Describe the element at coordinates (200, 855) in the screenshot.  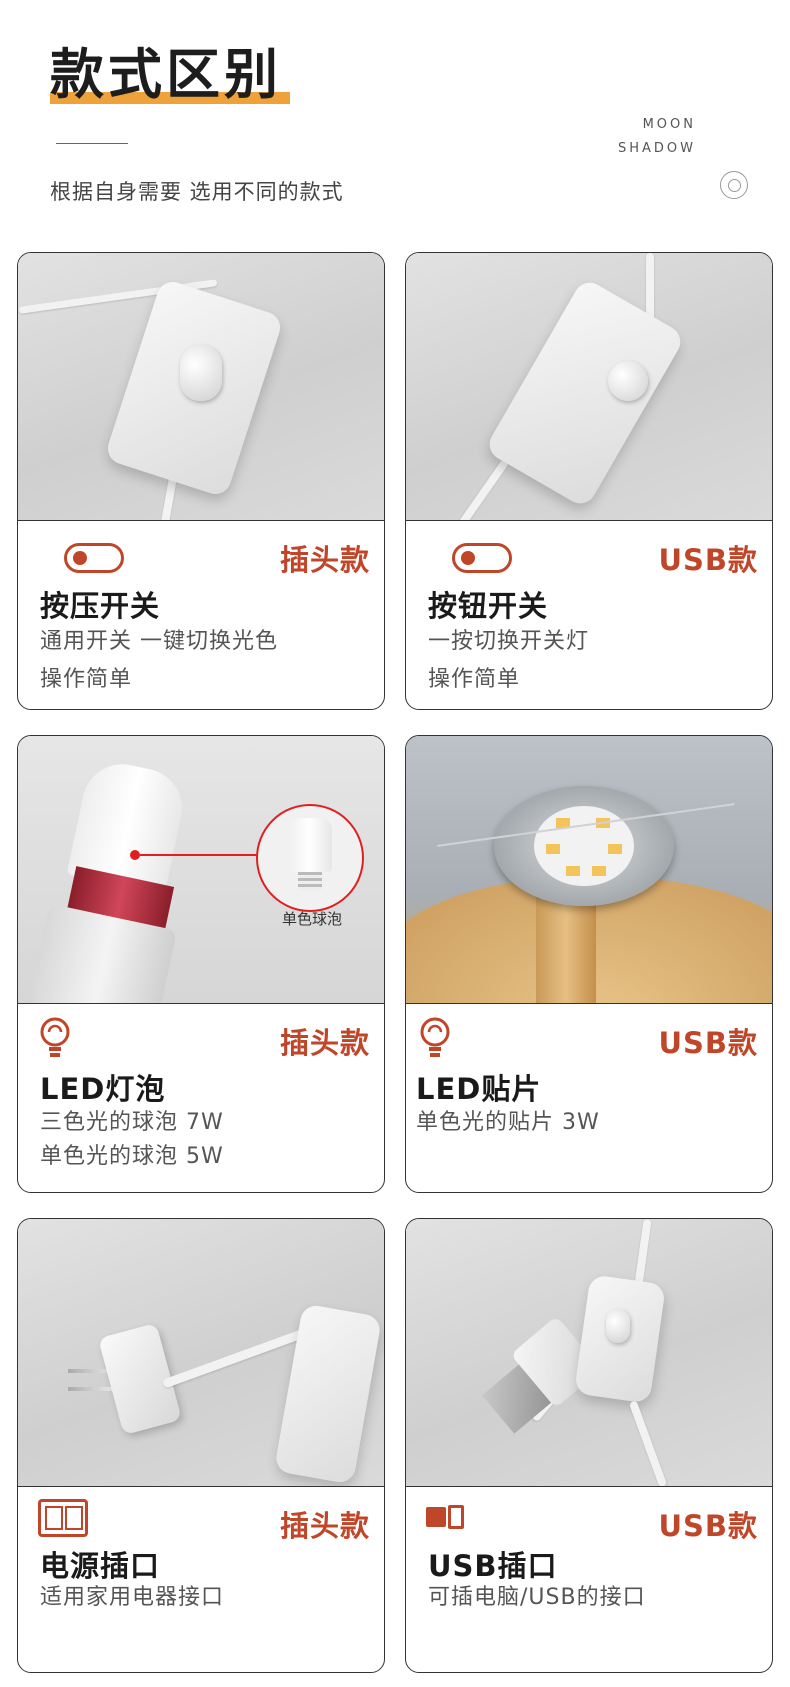
I see `marker-line` at that location.